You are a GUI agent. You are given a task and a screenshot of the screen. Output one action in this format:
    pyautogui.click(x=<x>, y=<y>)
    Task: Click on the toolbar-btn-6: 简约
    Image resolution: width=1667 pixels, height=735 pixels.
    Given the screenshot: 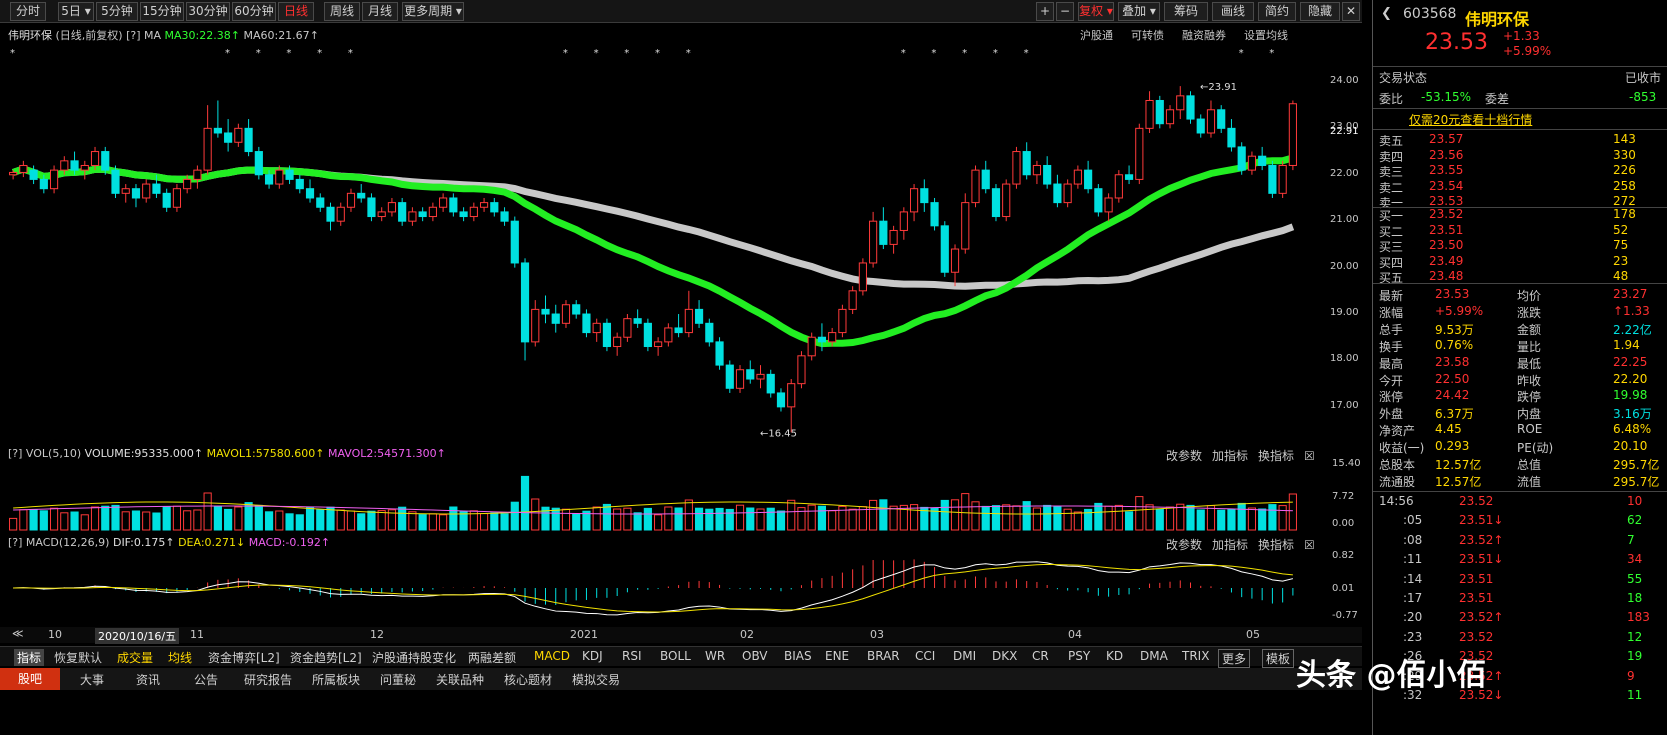 What is the action you would take?
    pyautogui.click(x=1277, y=11)
    